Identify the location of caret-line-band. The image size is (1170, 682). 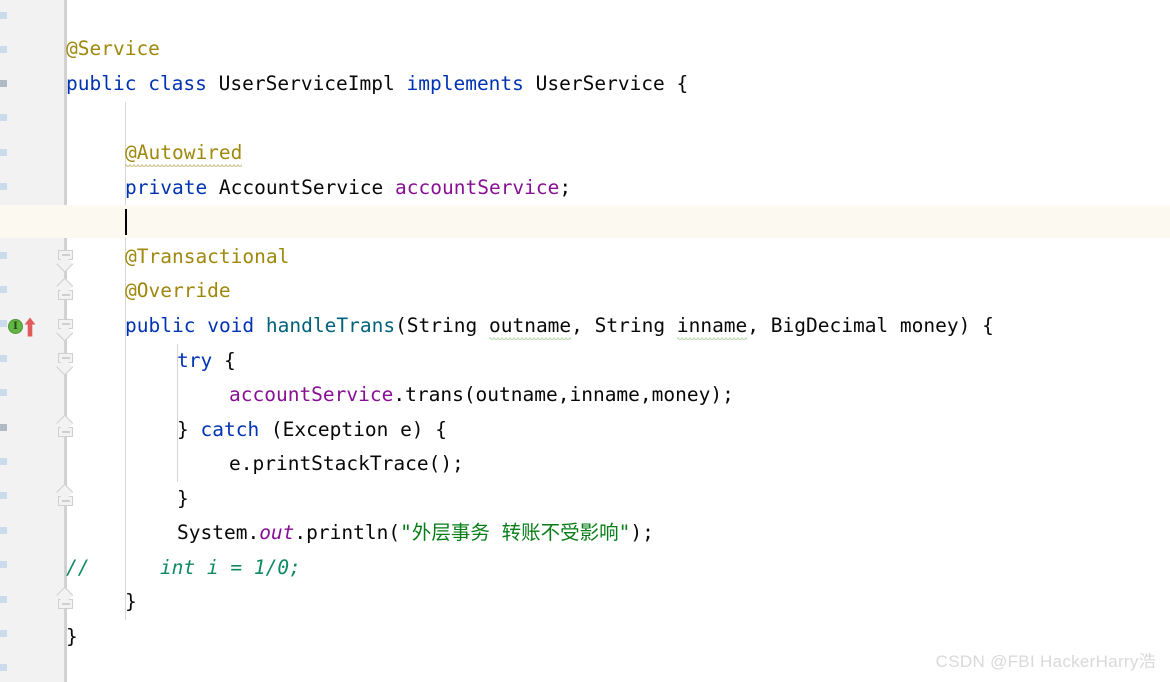
(585, 221).